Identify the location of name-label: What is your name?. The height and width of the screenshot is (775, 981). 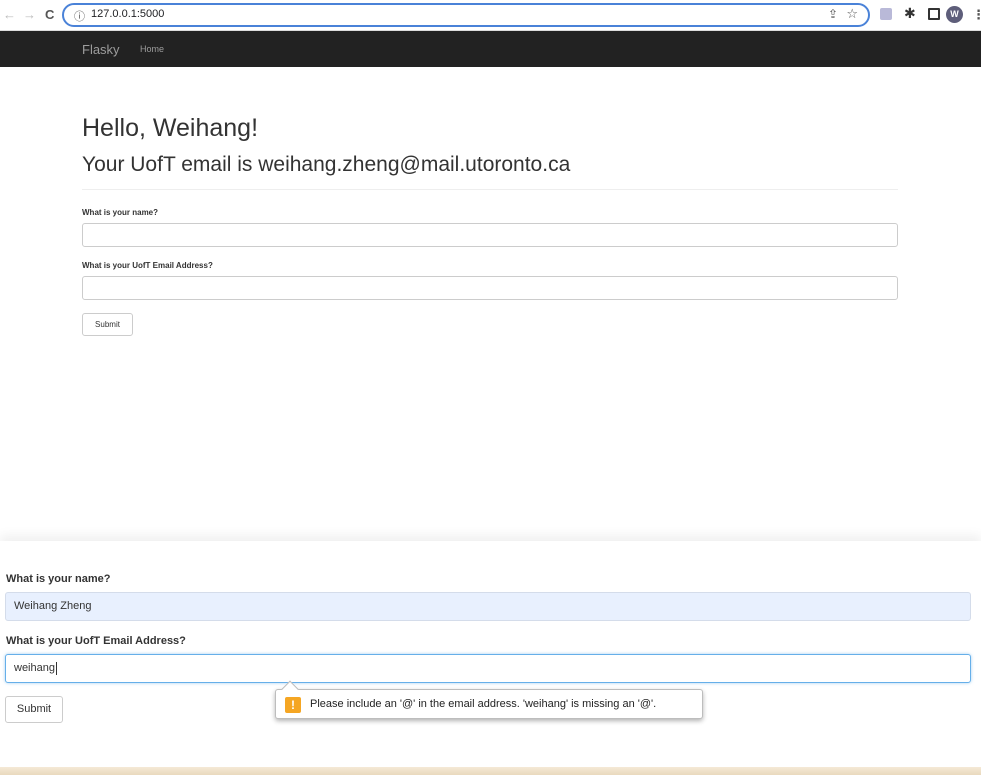
(120, 212).